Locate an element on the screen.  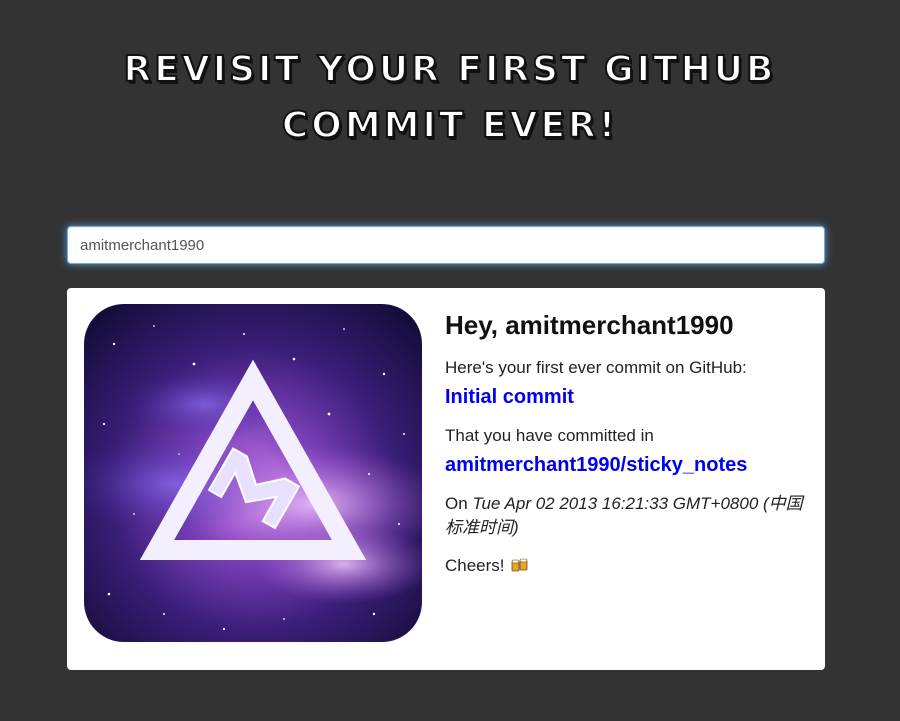
username-input is located at coordinates (446, 245).